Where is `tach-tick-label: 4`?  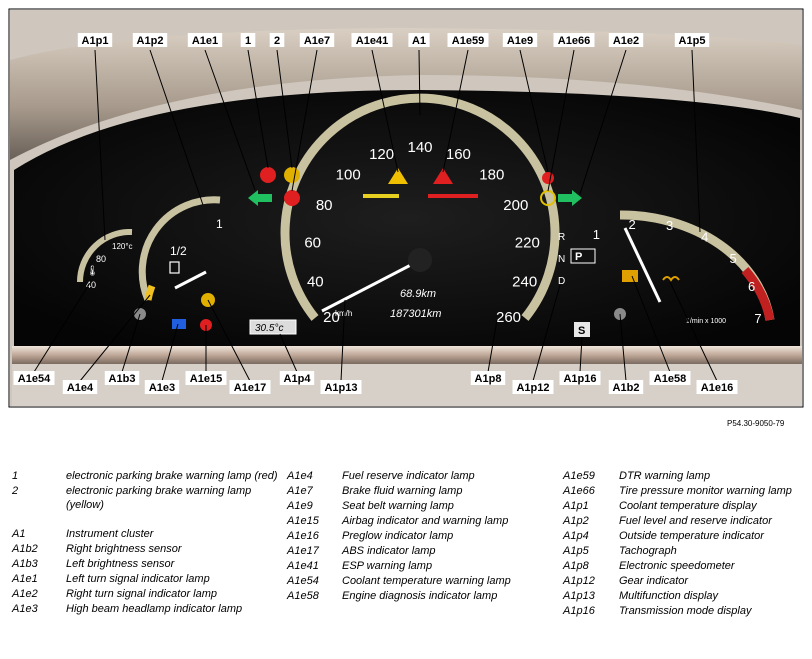
tach-tick-label: 4 is located at coordinates (704, 237).